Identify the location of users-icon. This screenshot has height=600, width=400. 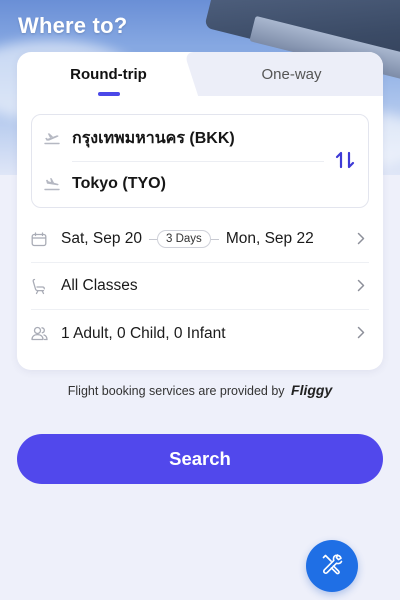
(46, 333).